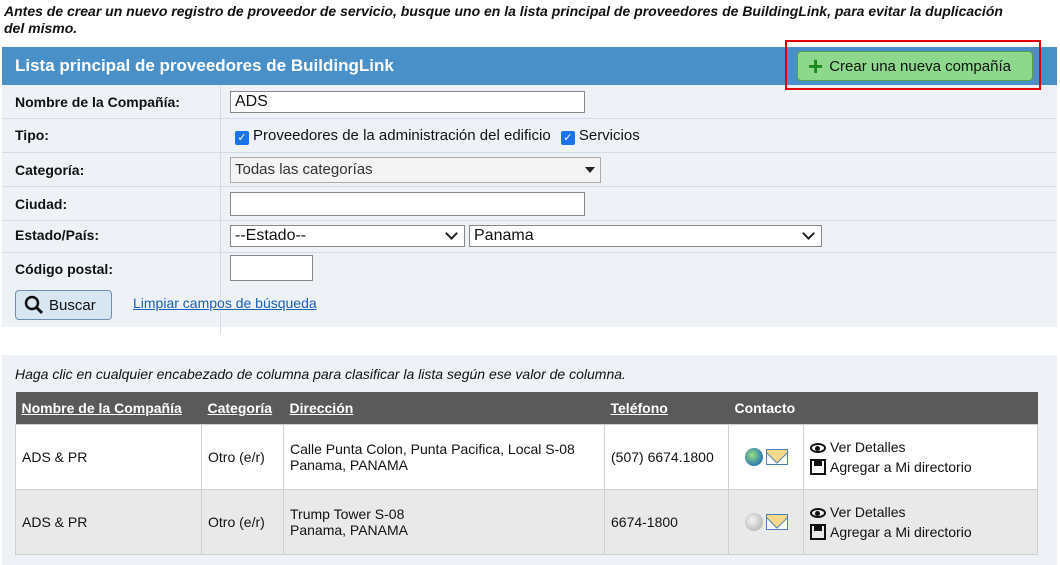 Image resolution: width=1060 pixels, height=565 pixels. Describe the element at coordinates (32, 135) in the screenshot. I see `type-label: Tipo:` at that location.